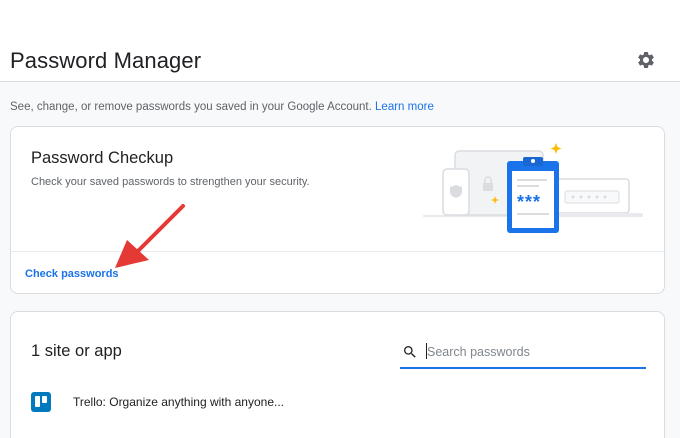  Describe the element at coordinates (102, 158) in the screenshot. I see `checkup-title: Password Checkup` at that location.